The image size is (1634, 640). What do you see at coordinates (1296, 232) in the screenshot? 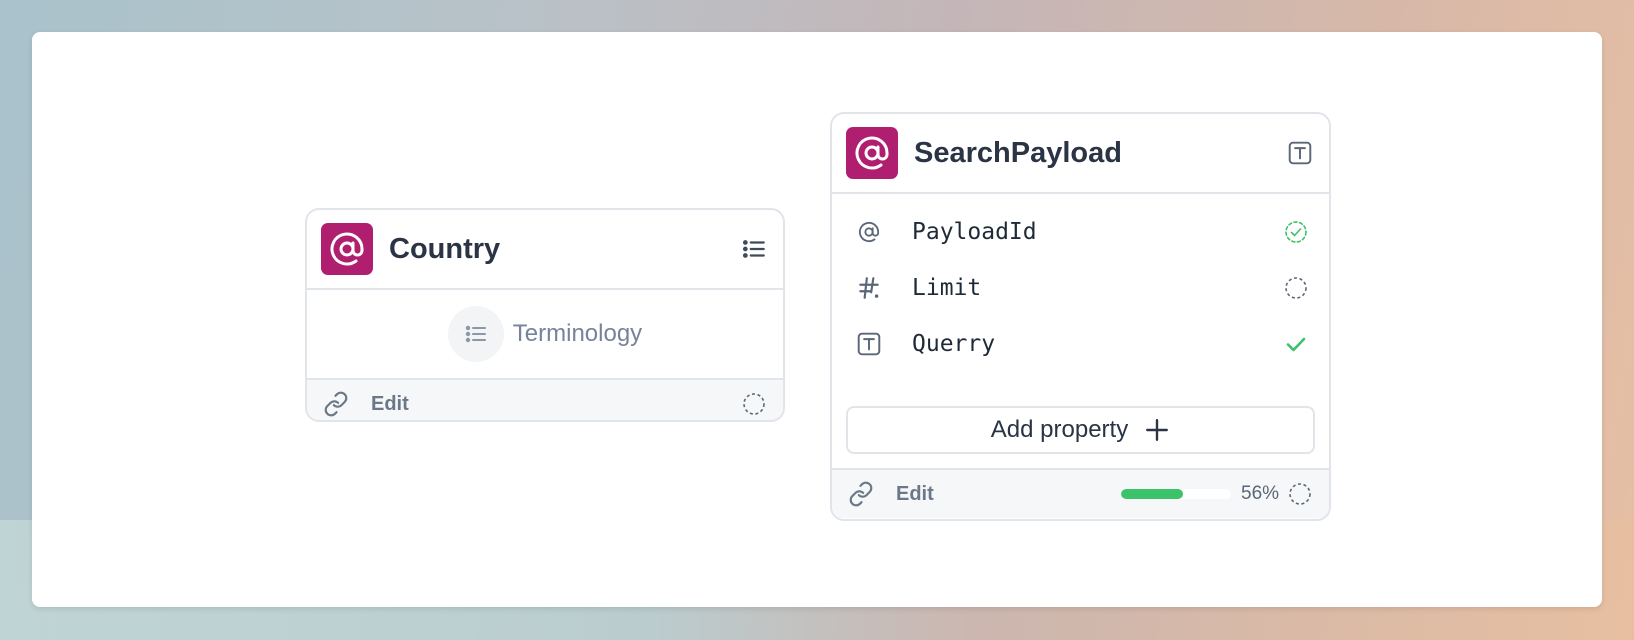
I see `dashed-check-circle-icon` at bounding box center [1296, 232].